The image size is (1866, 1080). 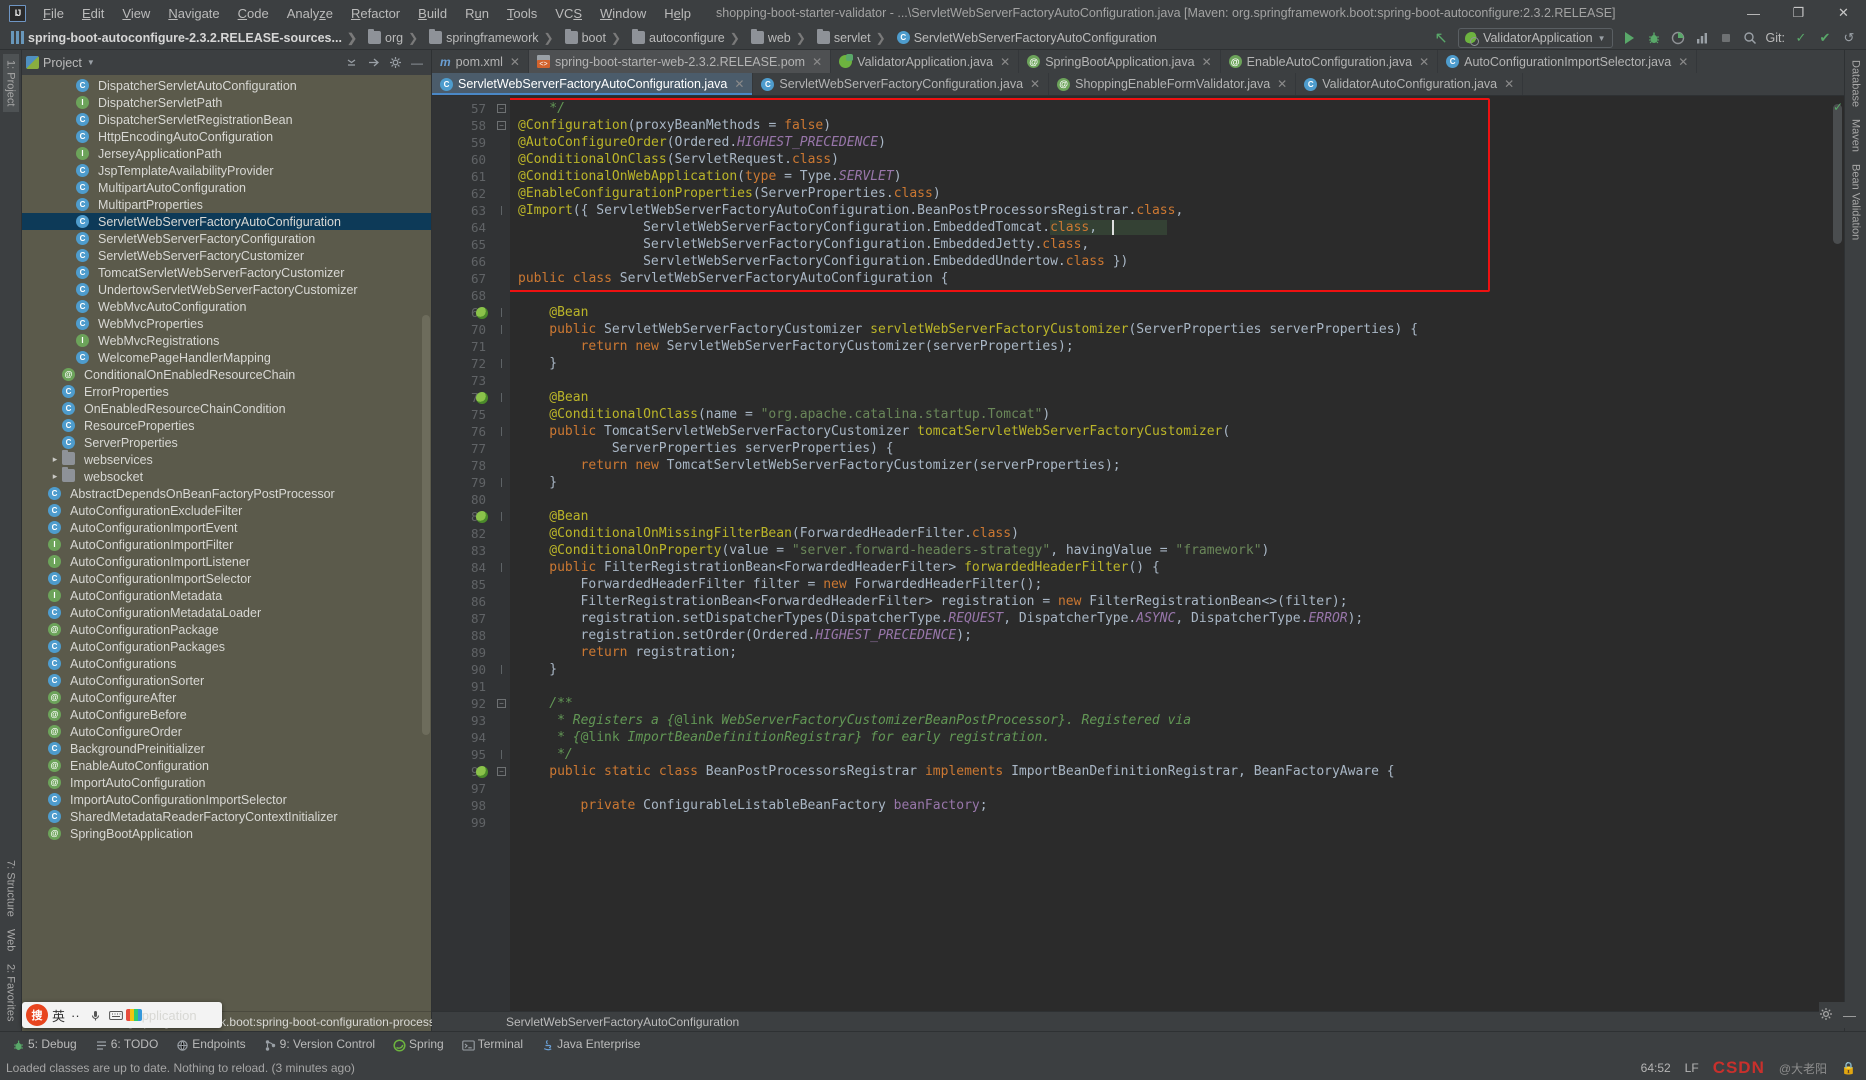 What do you see at coordinates (226, 136) in the screenshot?
I see `tree-node: C HttpEncodingAutoConfiguration` at bounding box center [226, 136].